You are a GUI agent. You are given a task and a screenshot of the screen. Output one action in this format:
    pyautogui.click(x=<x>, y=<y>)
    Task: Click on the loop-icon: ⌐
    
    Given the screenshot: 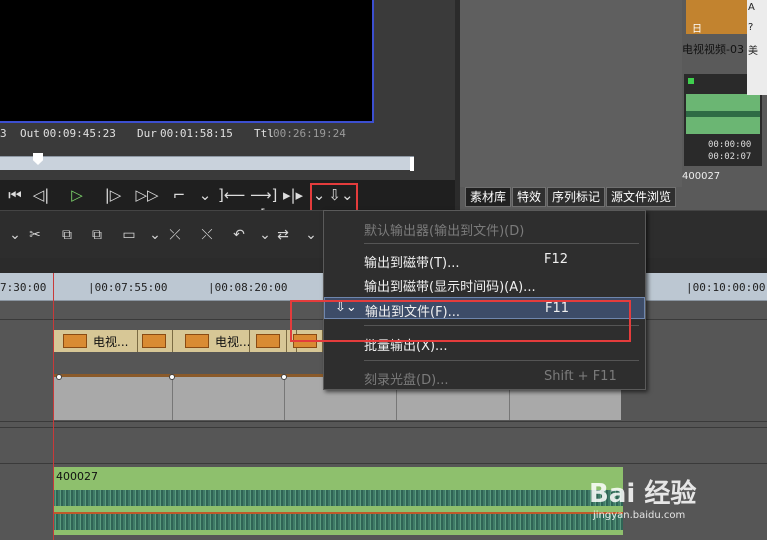 What is the action you would take?
    pyautogui.click(x=179, y=195)
    